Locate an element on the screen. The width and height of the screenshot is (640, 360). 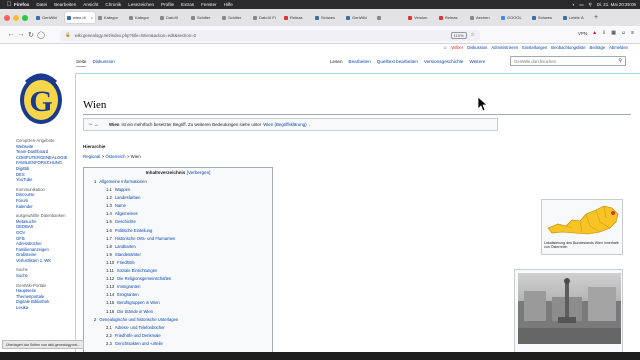
download-icon: ⇩ is located at coordinates (604, 33).